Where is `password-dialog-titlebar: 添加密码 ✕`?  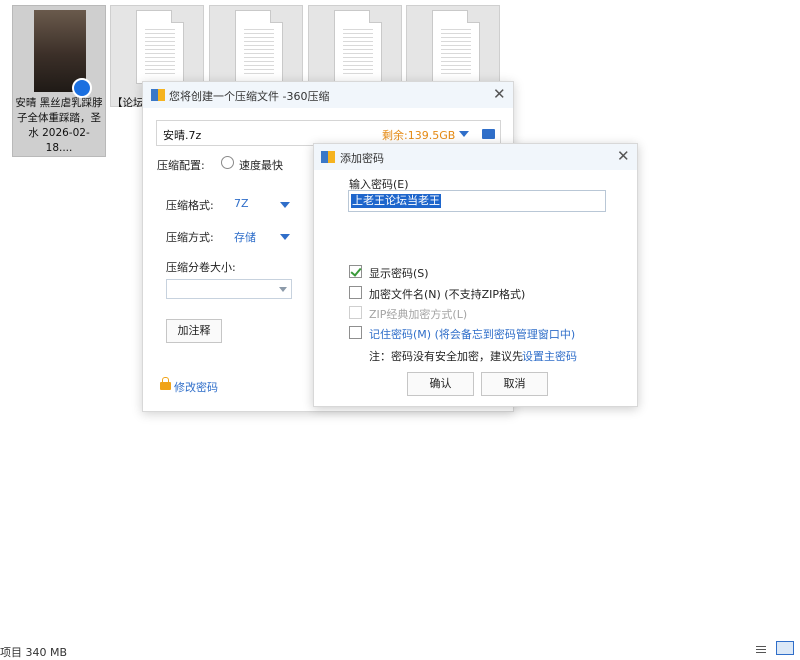
password-dialog-titlebar: 添加密码 ✕ is located at coordinates (475, 157).